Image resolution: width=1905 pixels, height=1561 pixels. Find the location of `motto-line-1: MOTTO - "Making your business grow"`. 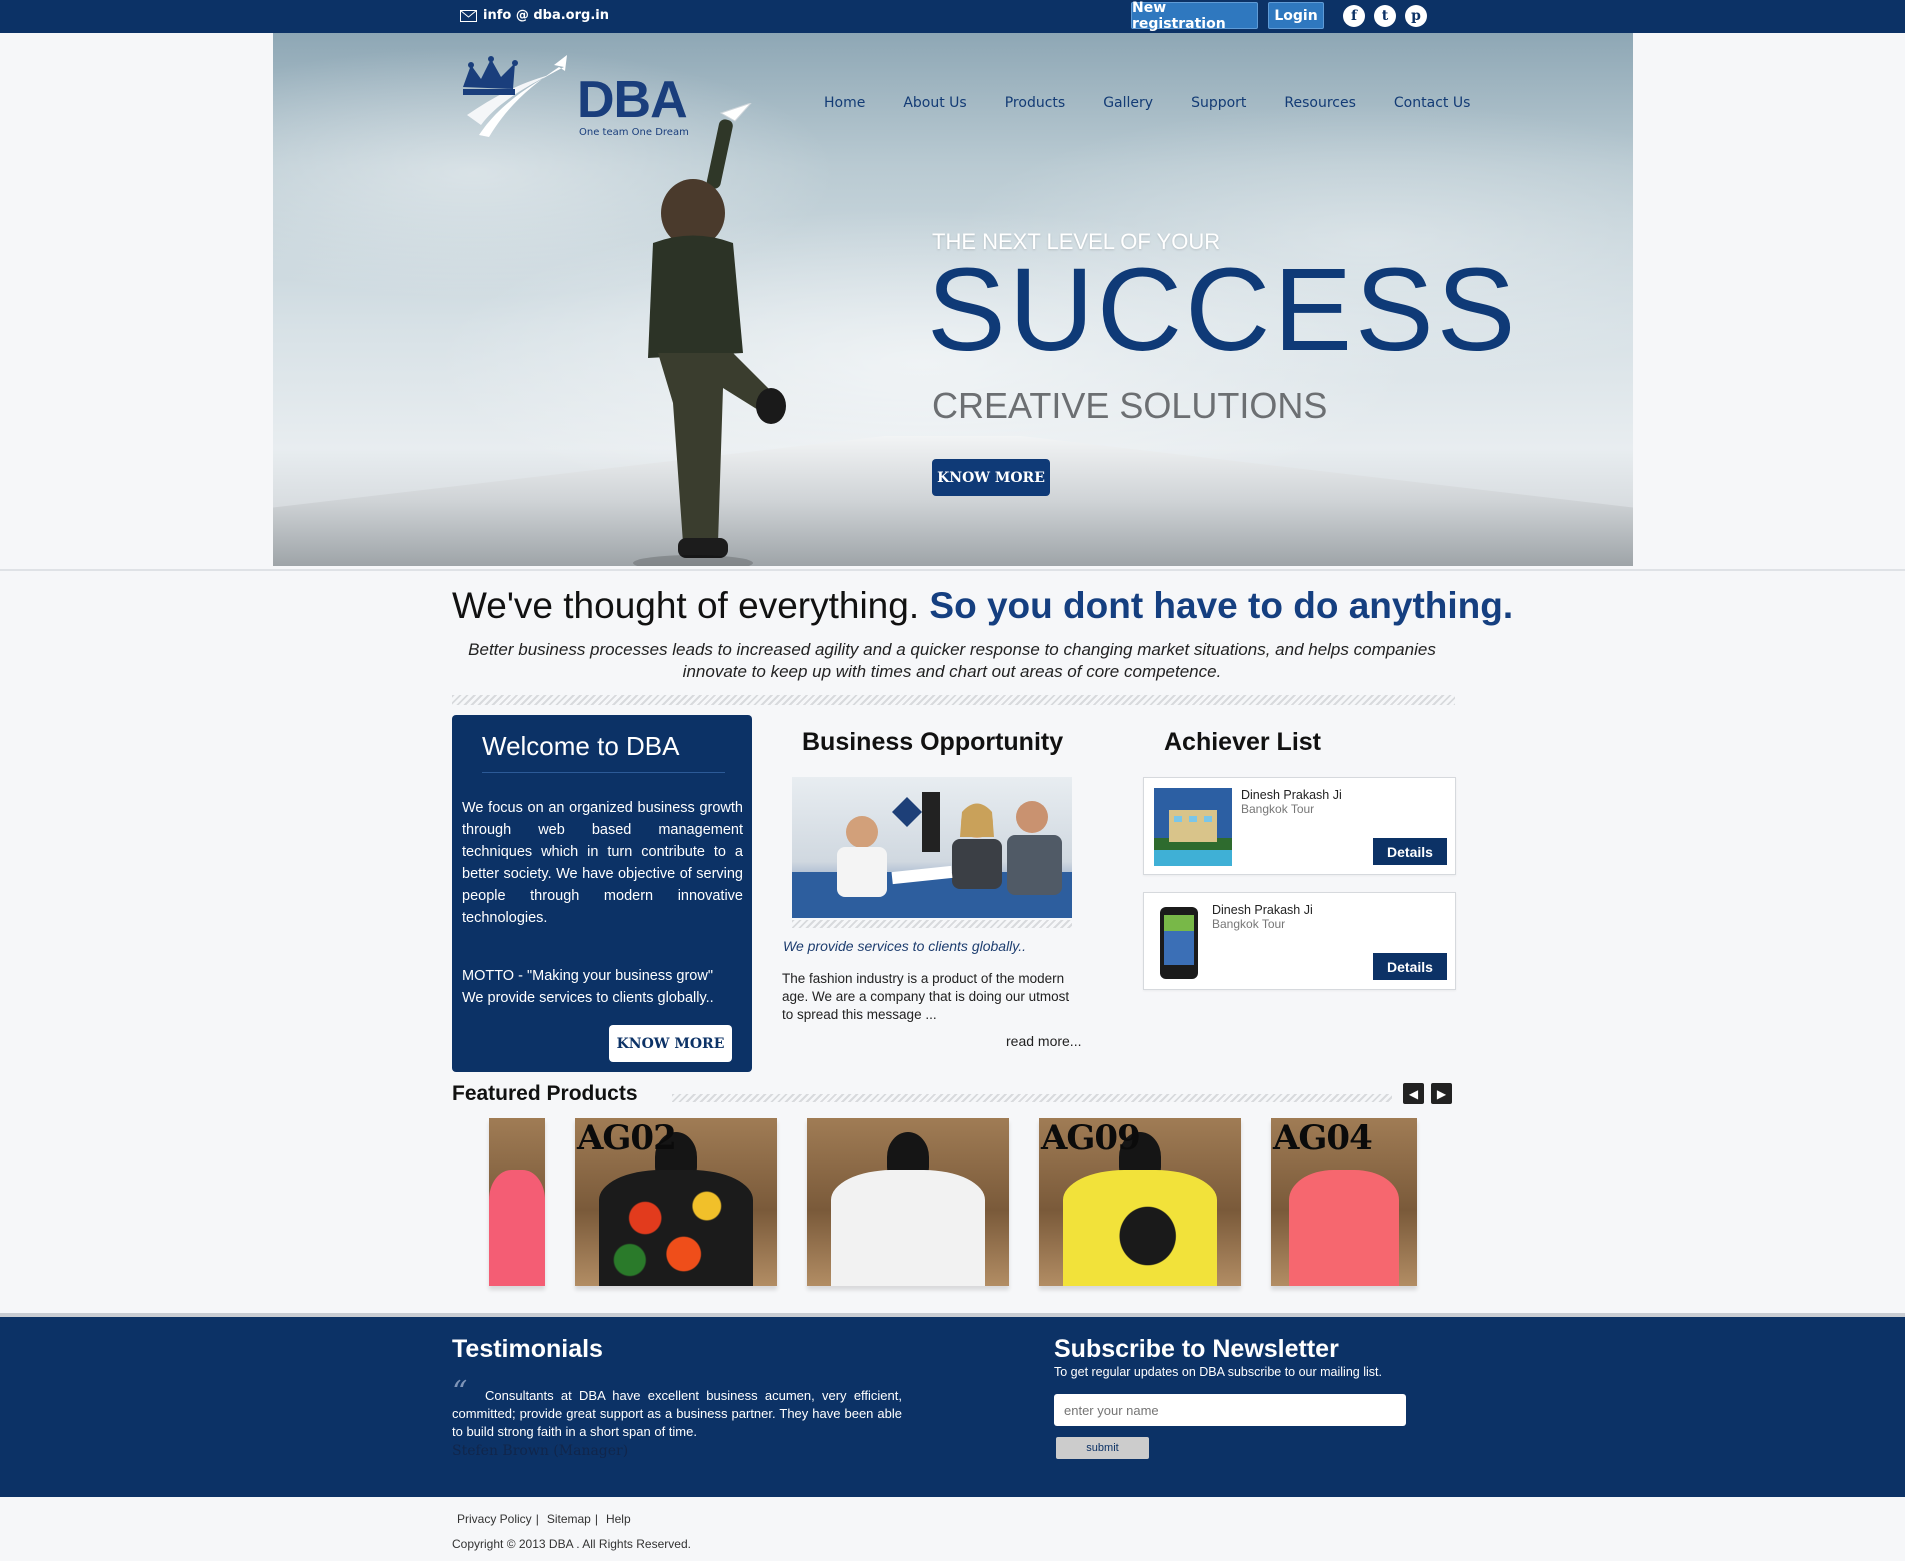

motto-line-1: MOTTO - "Making your business grow" is located at coordinates (587, 976).